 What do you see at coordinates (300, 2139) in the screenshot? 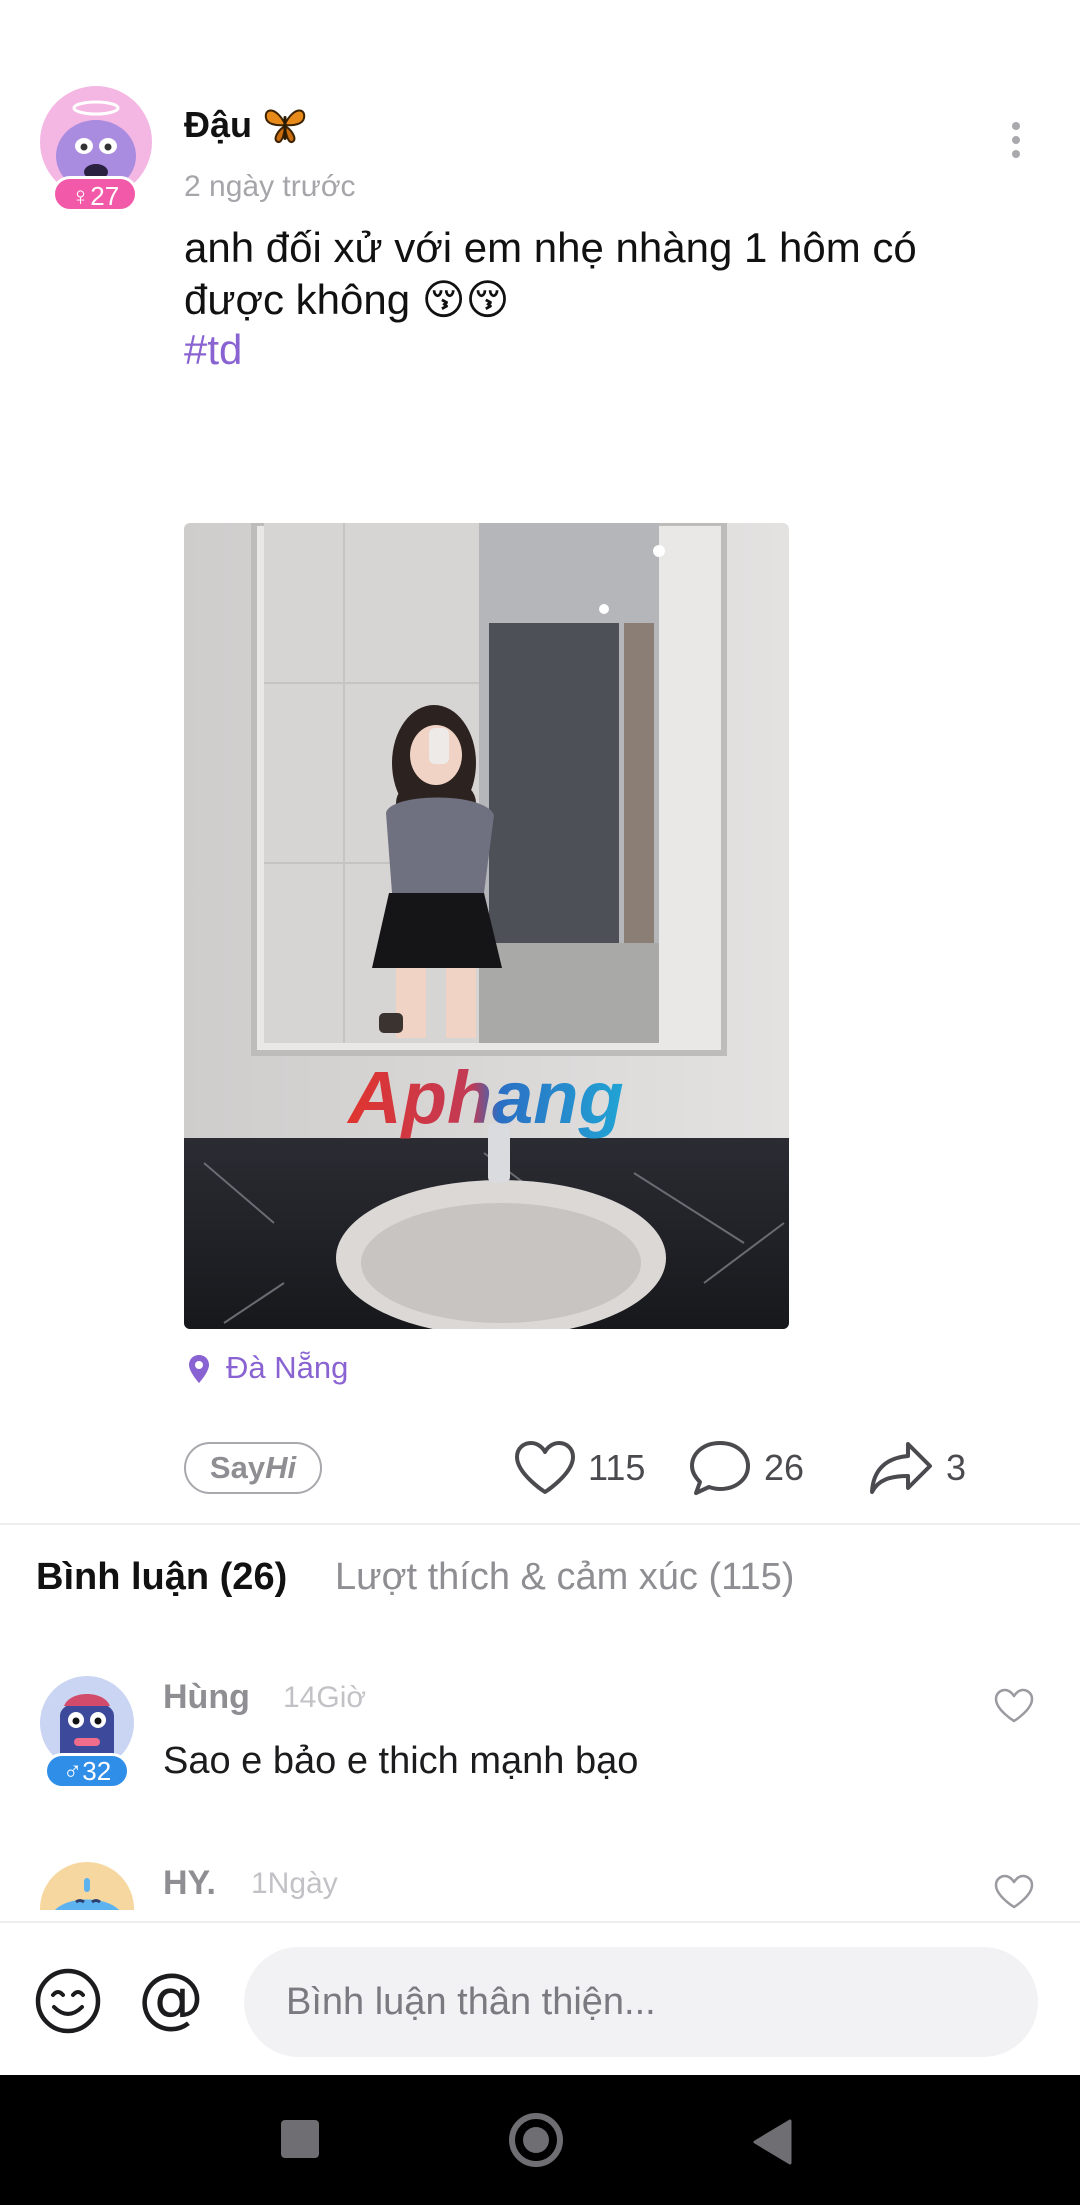
I see `nav-recent-icon` at bounding box center [300, 2139].